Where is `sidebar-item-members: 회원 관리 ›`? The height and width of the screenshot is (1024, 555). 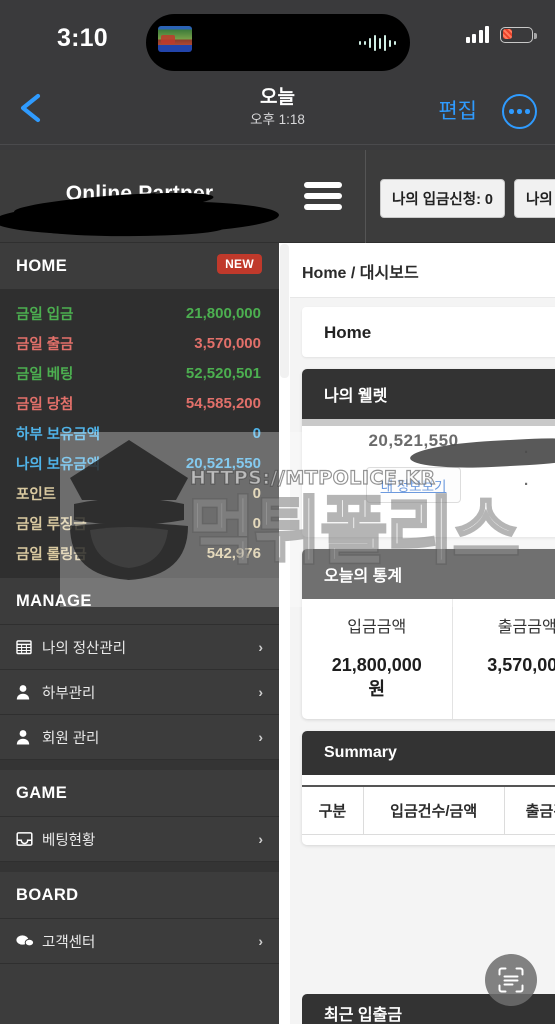 sidebar-item-members: 회원 관리 › is located at coordinates (139, 737).